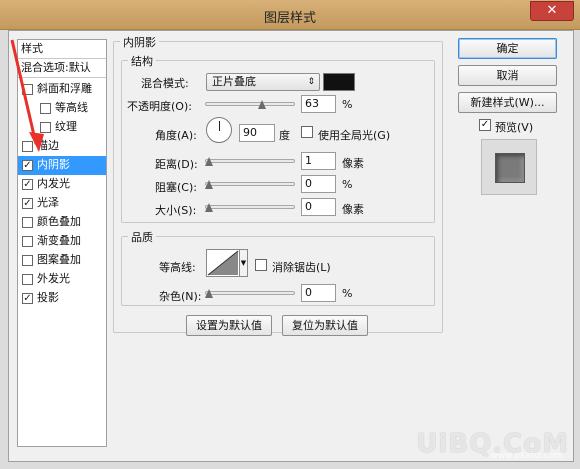 This screenshot has width=580, height=469. What do you see at coordinates (485, 125) in the screenshot?
I see `preview-checkbox: ✓` at bounding box center [485, 125].